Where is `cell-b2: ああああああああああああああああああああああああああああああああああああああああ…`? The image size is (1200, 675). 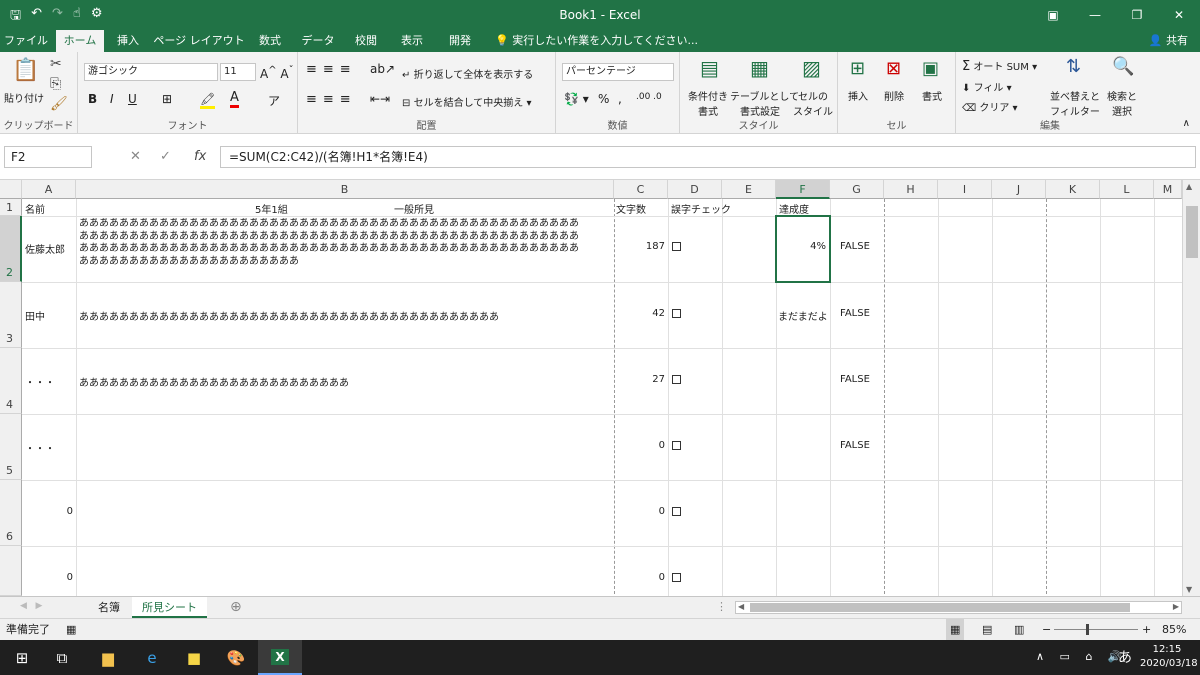
cell-b2: ああああああああああああああああああああああああああああああああああああああああ… is located at coordinates (346, 243).